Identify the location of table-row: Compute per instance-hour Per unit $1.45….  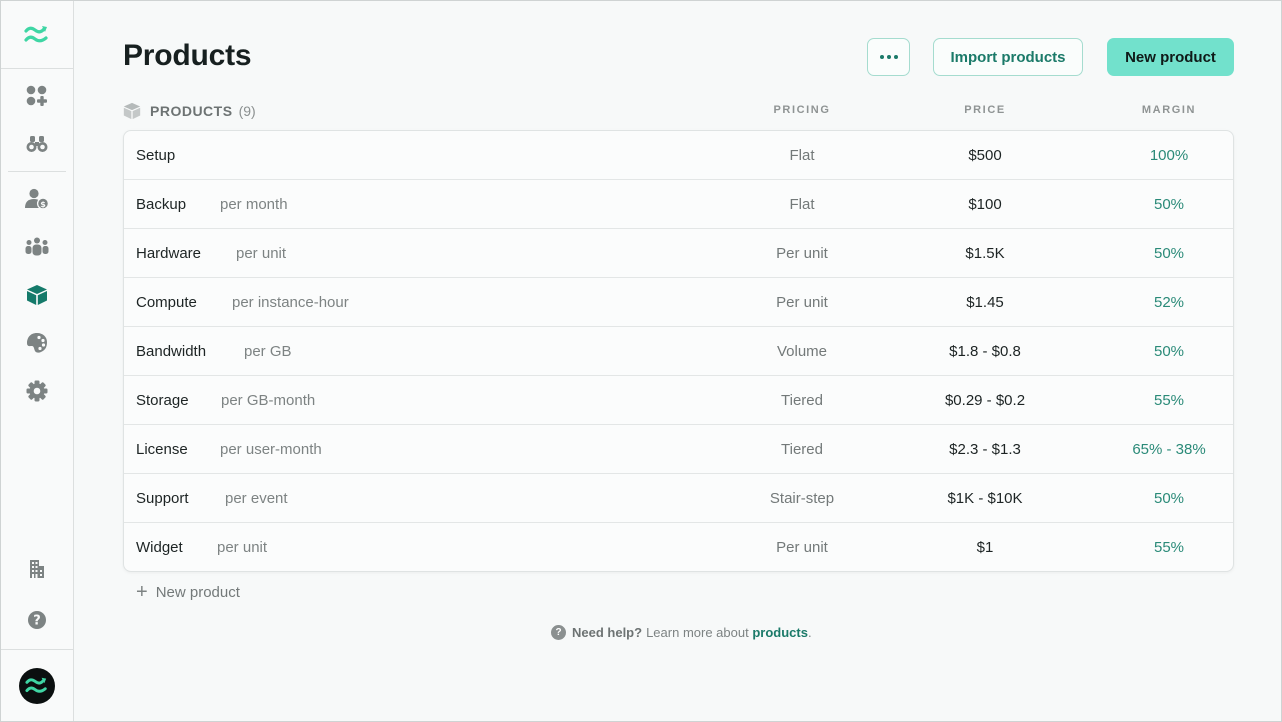
(678, 302).